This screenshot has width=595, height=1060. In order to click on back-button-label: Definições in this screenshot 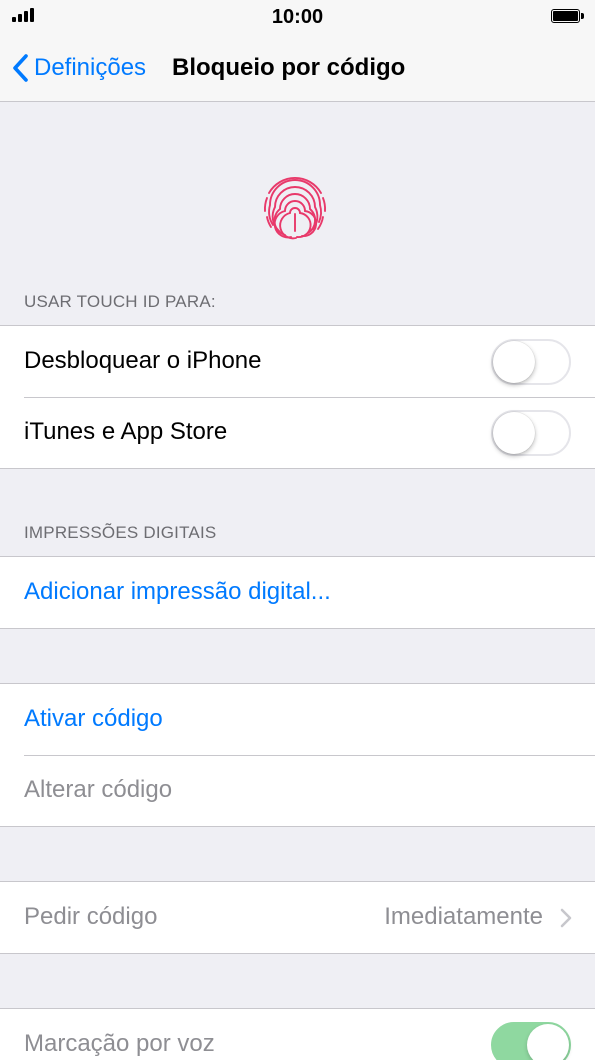, I will do `click(90, 67)`.